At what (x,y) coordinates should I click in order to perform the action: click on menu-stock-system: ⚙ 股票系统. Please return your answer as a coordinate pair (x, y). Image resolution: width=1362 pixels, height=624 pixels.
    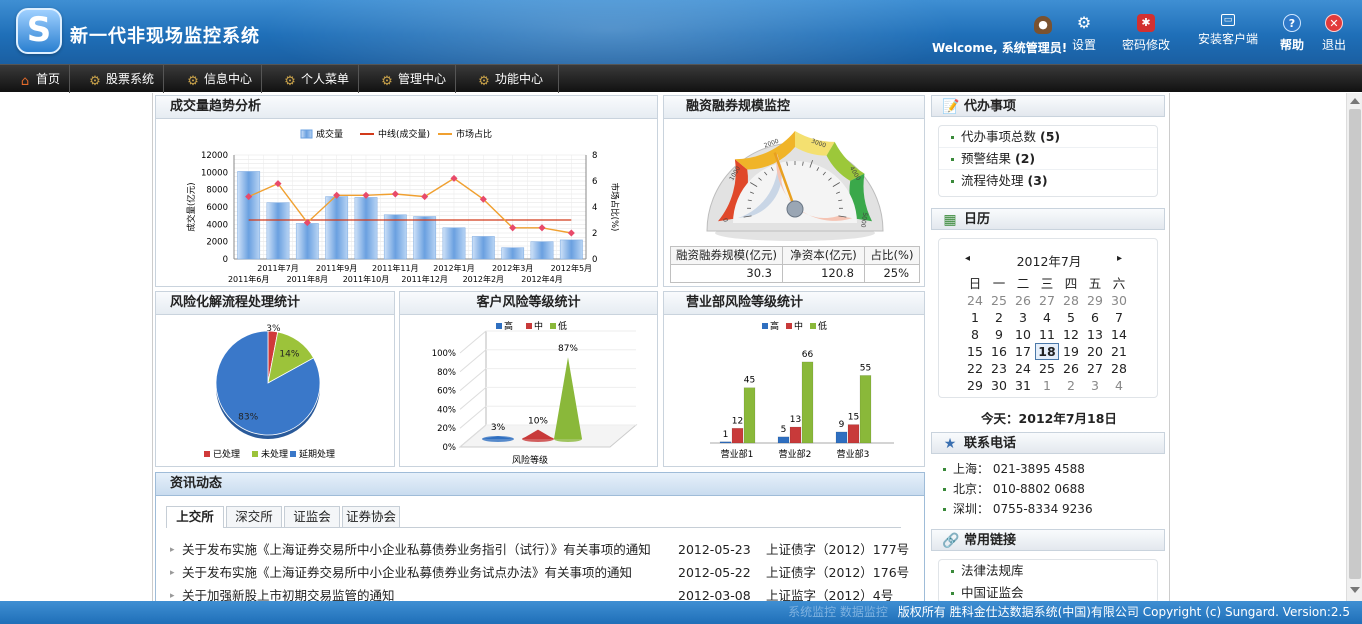
    Looking at the image, I should click on (123, 79).